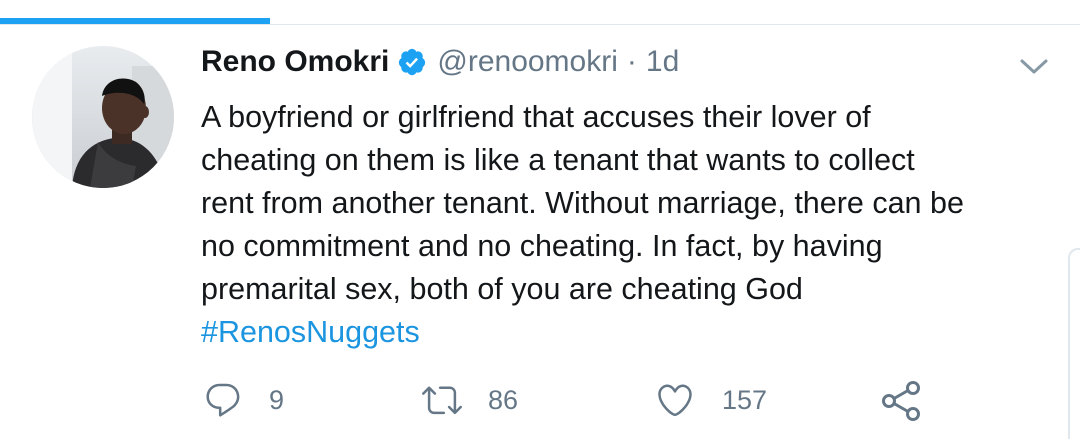  I want to click on hashtag-link: #RenosNuggets, so click(631, 332).